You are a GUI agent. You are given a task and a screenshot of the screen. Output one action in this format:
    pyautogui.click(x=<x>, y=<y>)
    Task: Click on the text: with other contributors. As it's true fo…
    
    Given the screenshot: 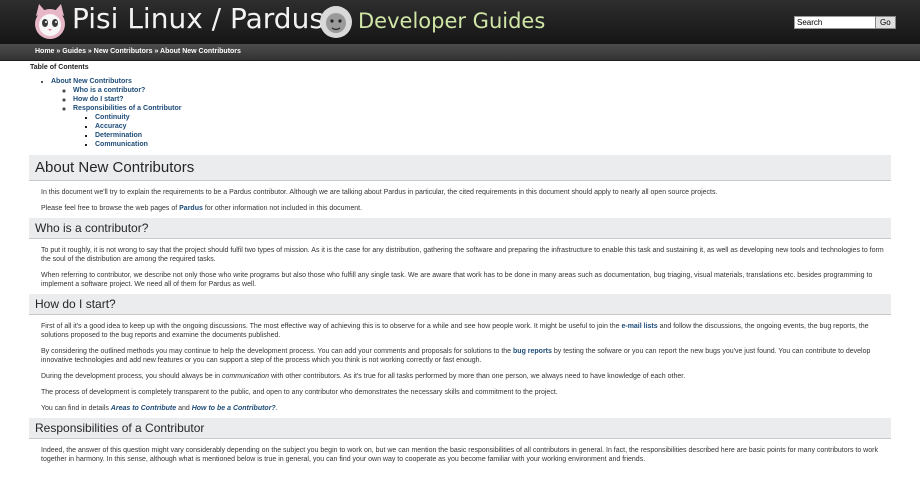 What is the action you would take?
    pyautogui.click(x=477, y=376)
    